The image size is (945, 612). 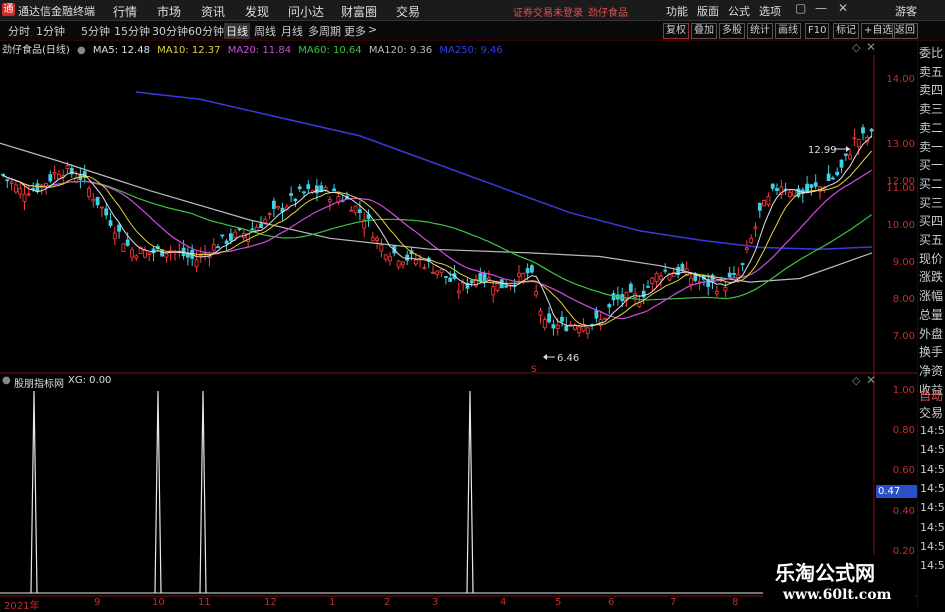 What do you see at coordinates (95, 31) in the screenshot?
I see `tab-5min: 5分钟` at bounding box center [95, 31].